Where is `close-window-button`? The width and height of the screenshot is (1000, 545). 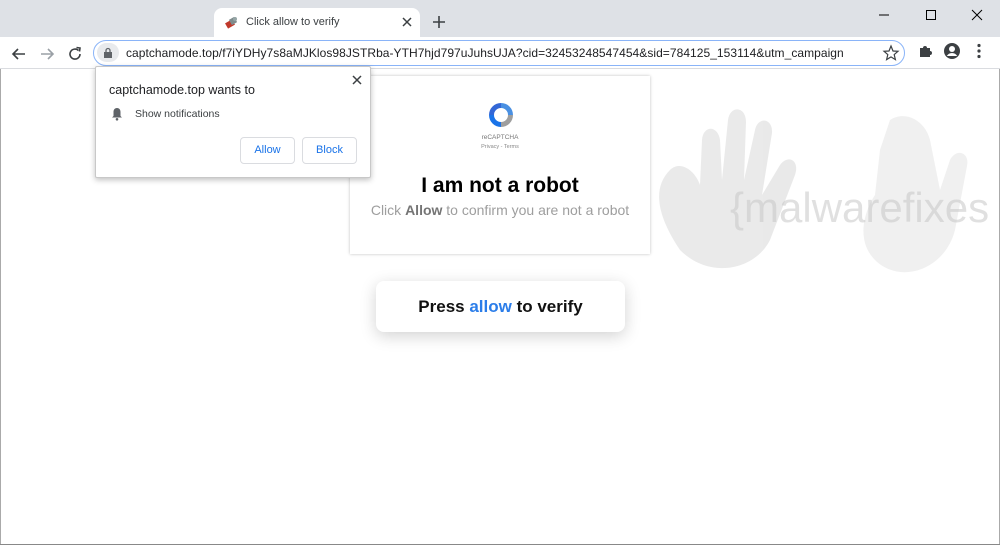
close-window-button is located at coordinates (977, 15).